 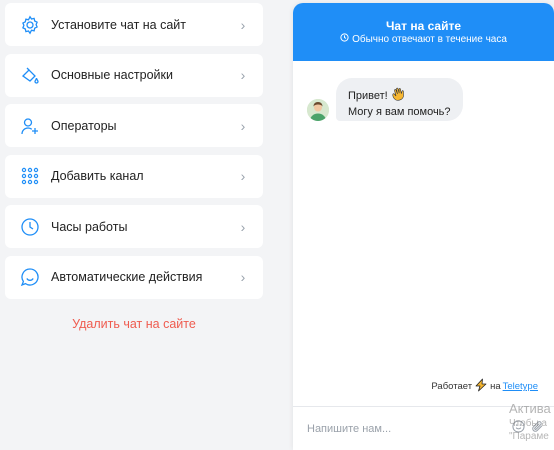 I want to click on widget-subtitle-text: Обычно отвечают в течение часа, so click(x=429, y=39).